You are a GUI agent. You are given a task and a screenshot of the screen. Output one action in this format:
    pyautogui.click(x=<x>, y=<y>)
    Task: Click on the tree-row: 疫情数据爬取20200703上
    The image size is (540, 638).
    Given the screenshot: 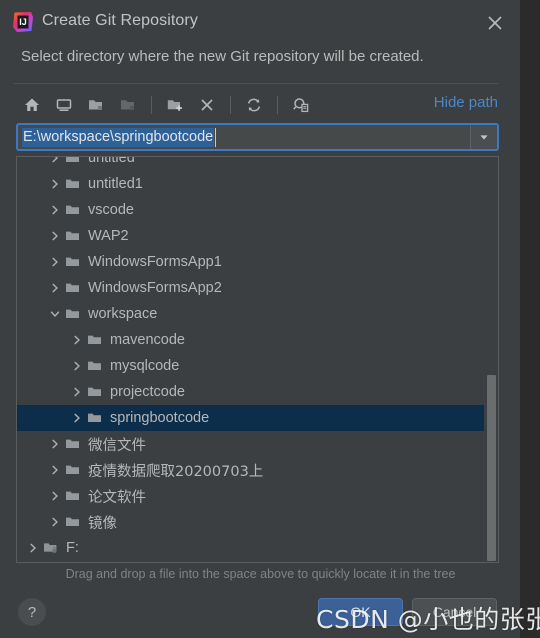 What is the action you would take?
    pyautogui.click(x=250, y=470)
    